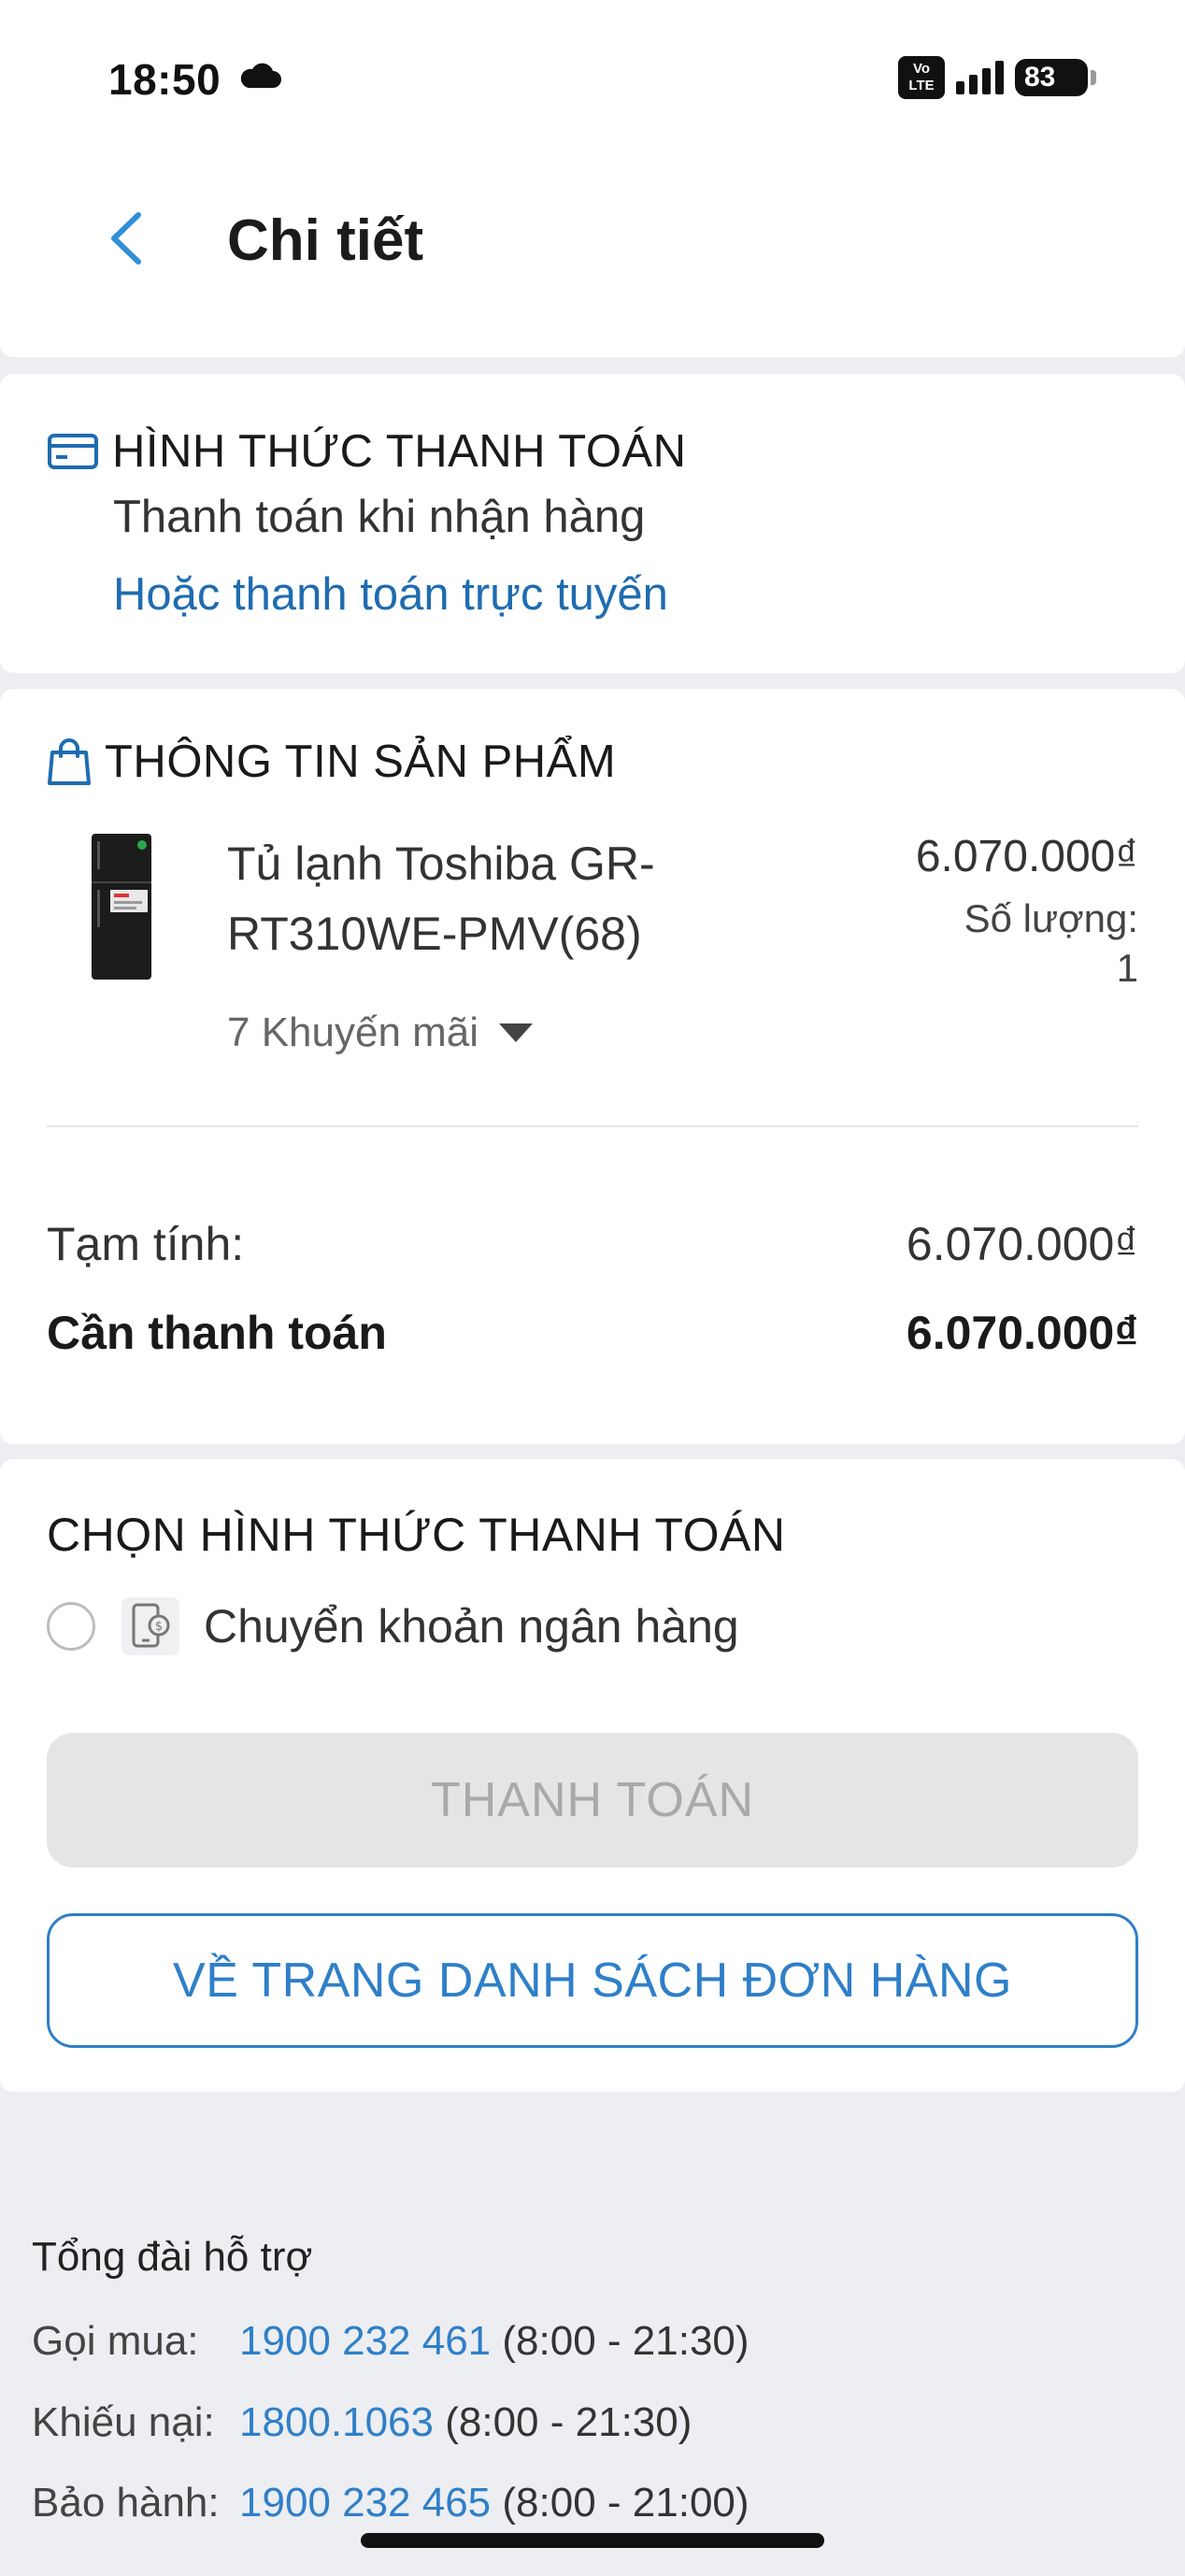 The width and height of the screenshot is (1185, 2576). I want to click on support-line-warranty: Bảo hành: 1900 232 465 (8:00 - 21:00), so click(391, 2503).